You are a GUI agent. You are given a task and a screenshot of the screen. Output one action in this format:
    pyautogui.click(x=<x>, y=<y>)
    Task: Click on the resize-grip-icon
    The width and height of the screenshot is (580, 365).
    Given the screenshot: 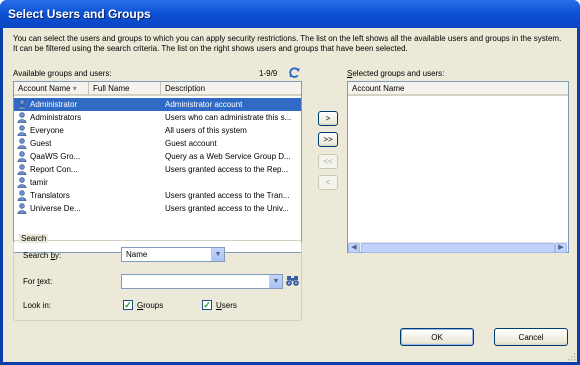 What is the action you would take?
    pyautogui.click(x=571, y=356)
    